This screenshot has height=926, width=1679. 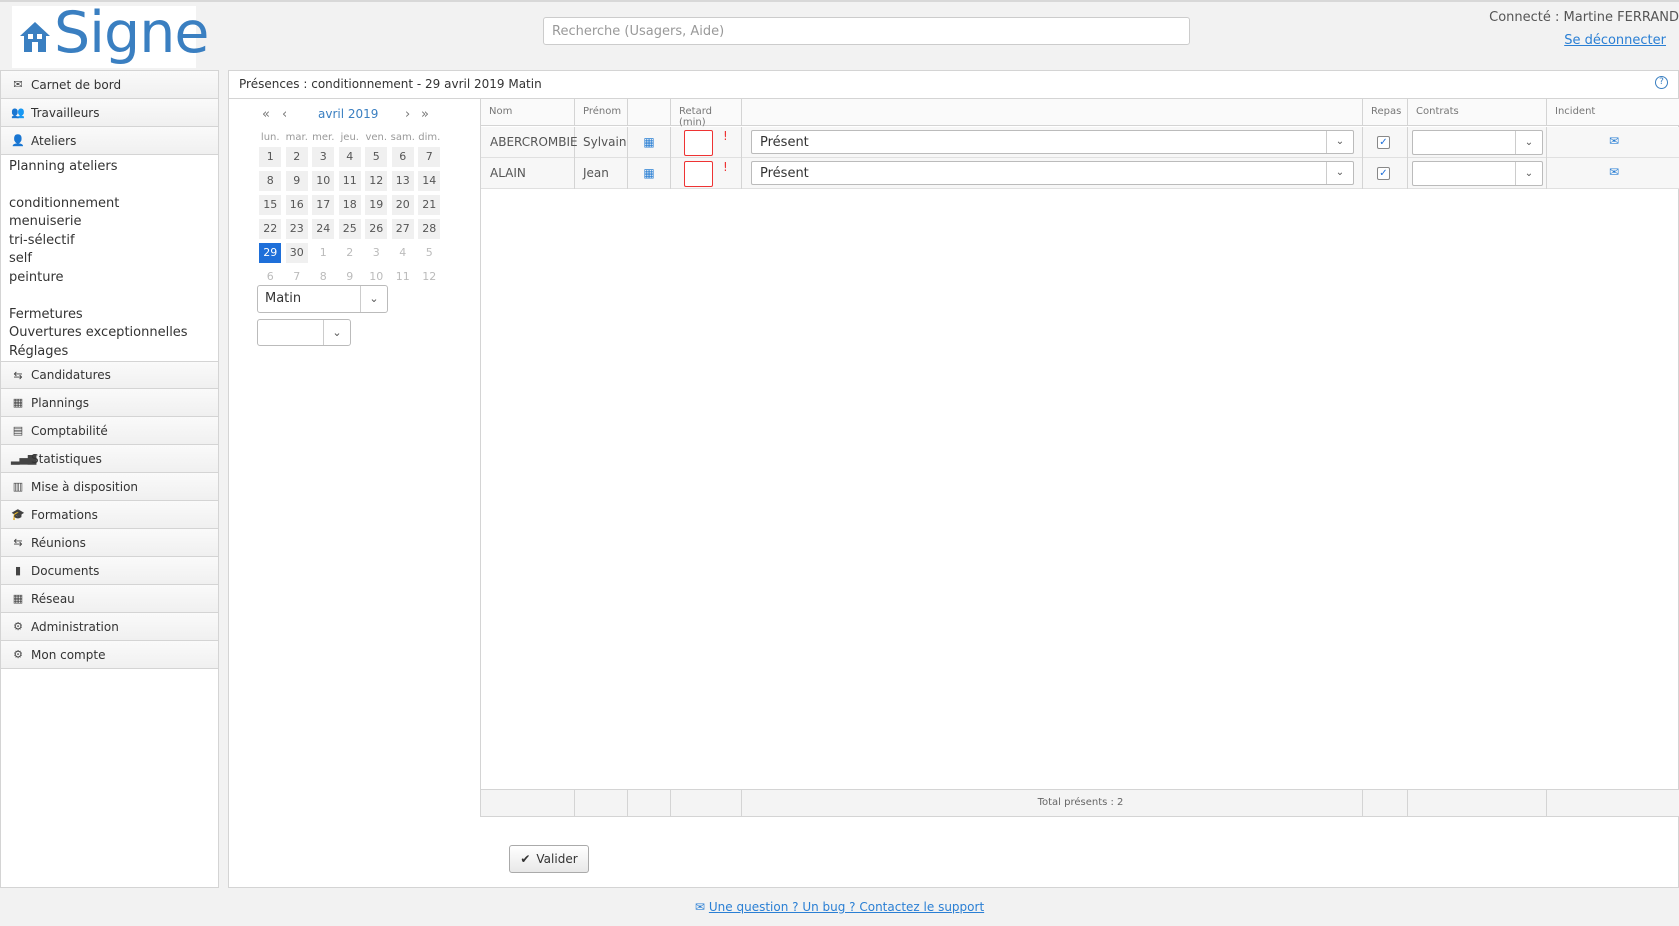 What do you see at coordinates (1613, 112) in the screenshot?
I see `header-incident: Incident` at bounding box center [1613, 112].